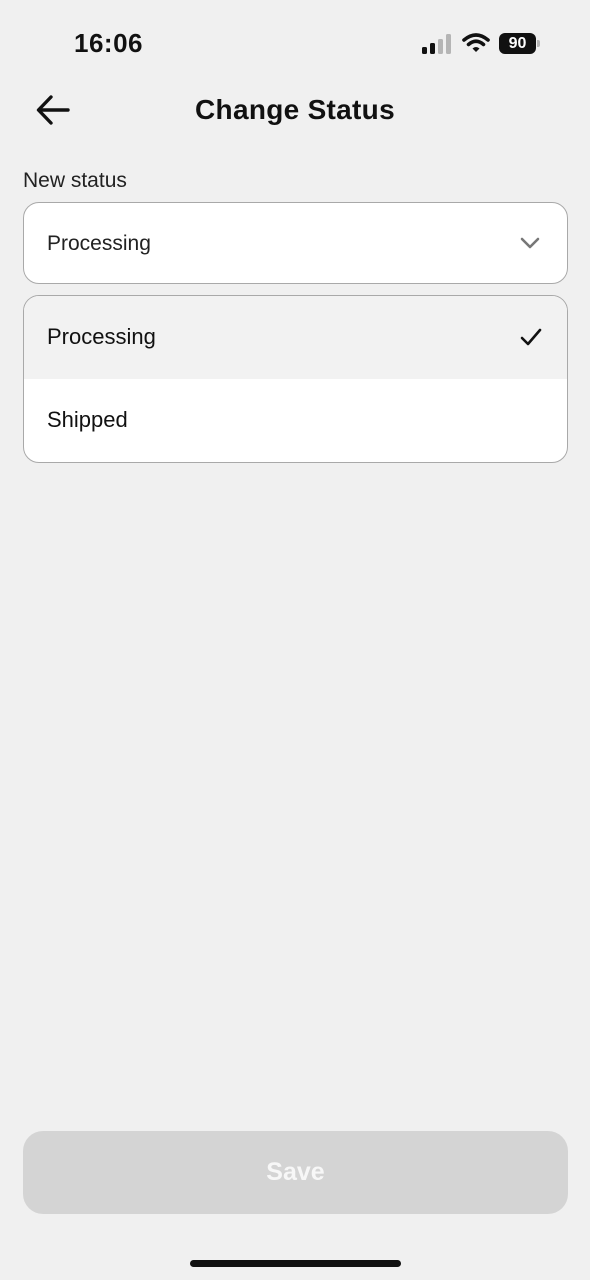 The width and height of the screenshot is (590, 1280). Describe the element at coordinates (295, 109) in the screenshot. I see `page-title: Change Status` at that location.